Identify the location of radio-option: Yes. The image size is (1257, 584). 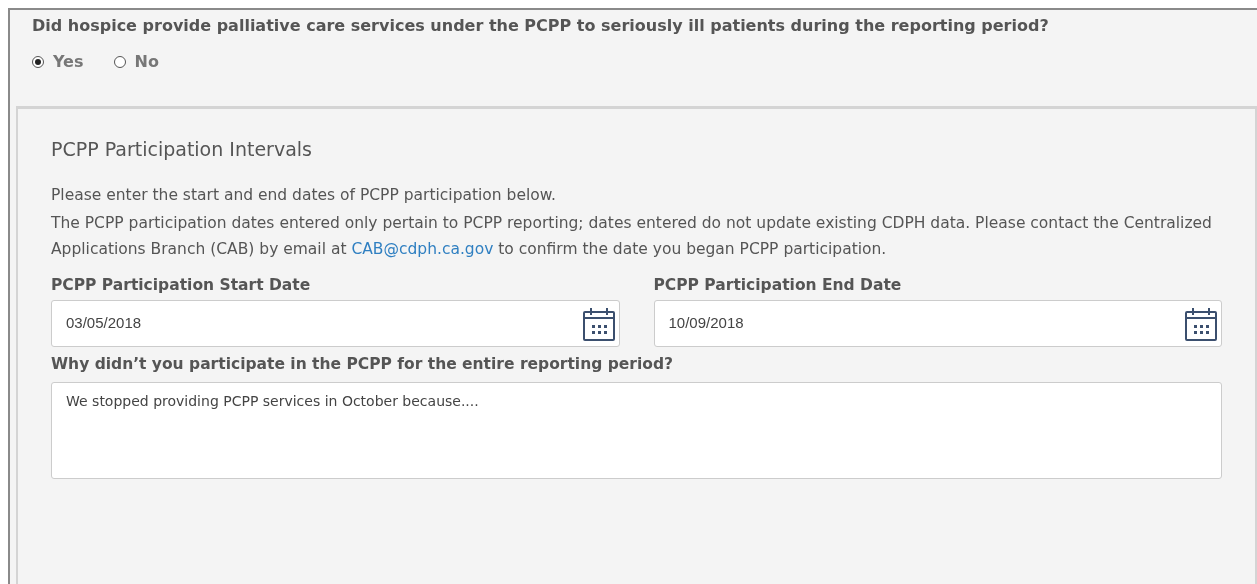
(58, 62).